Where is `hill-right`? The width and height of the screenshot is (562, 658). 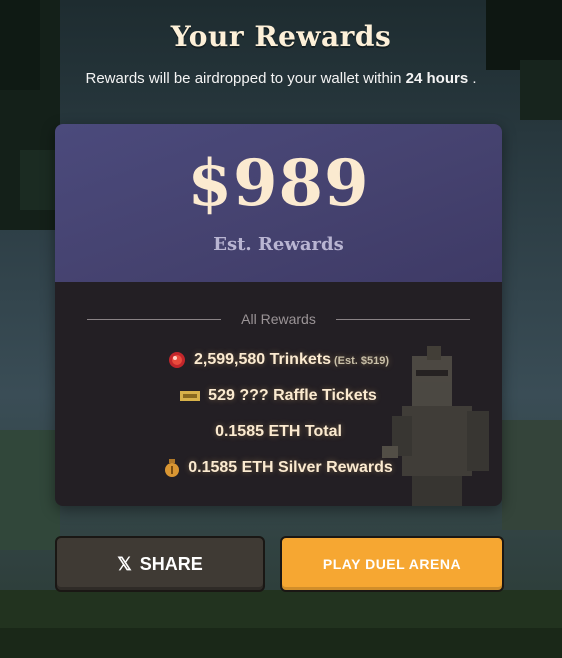 hill-right is located at coordinates (532, 475).